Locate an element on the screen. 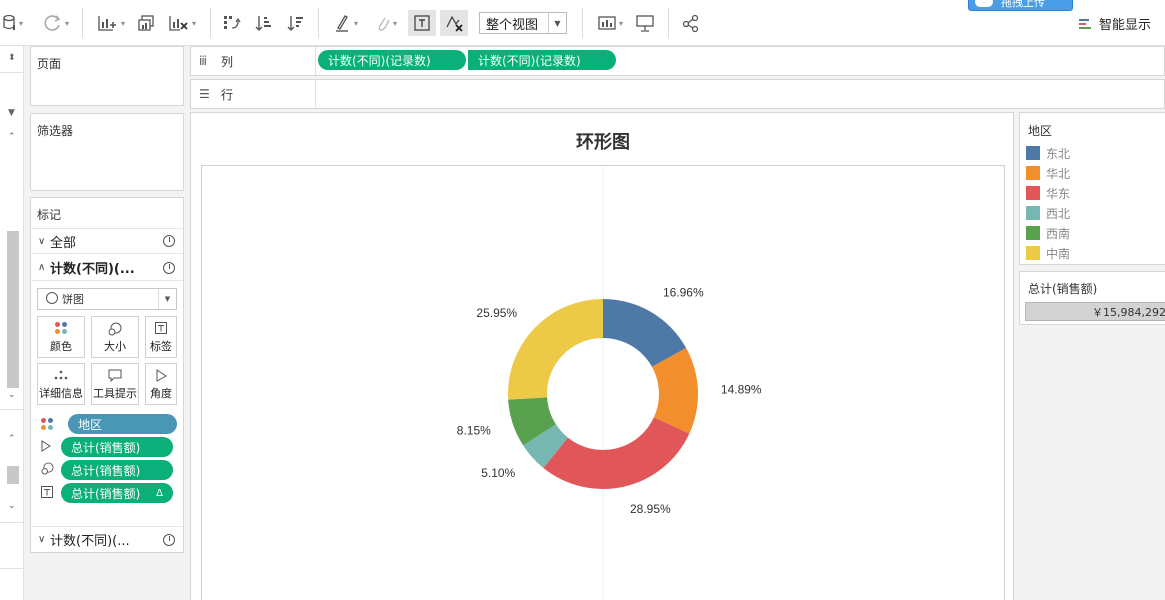  field-pill: 地区 is located at coordinates (122, 424).